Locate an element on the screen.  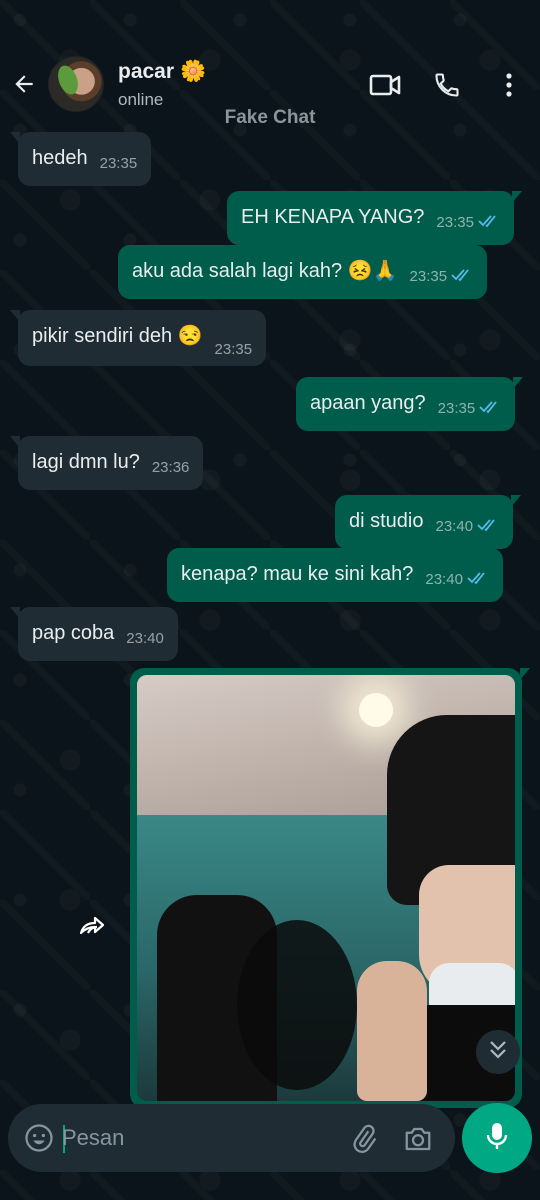
message-outgoing: kenapa? mau ke sini kah? 23:40 is located at coordinates (335, 575).